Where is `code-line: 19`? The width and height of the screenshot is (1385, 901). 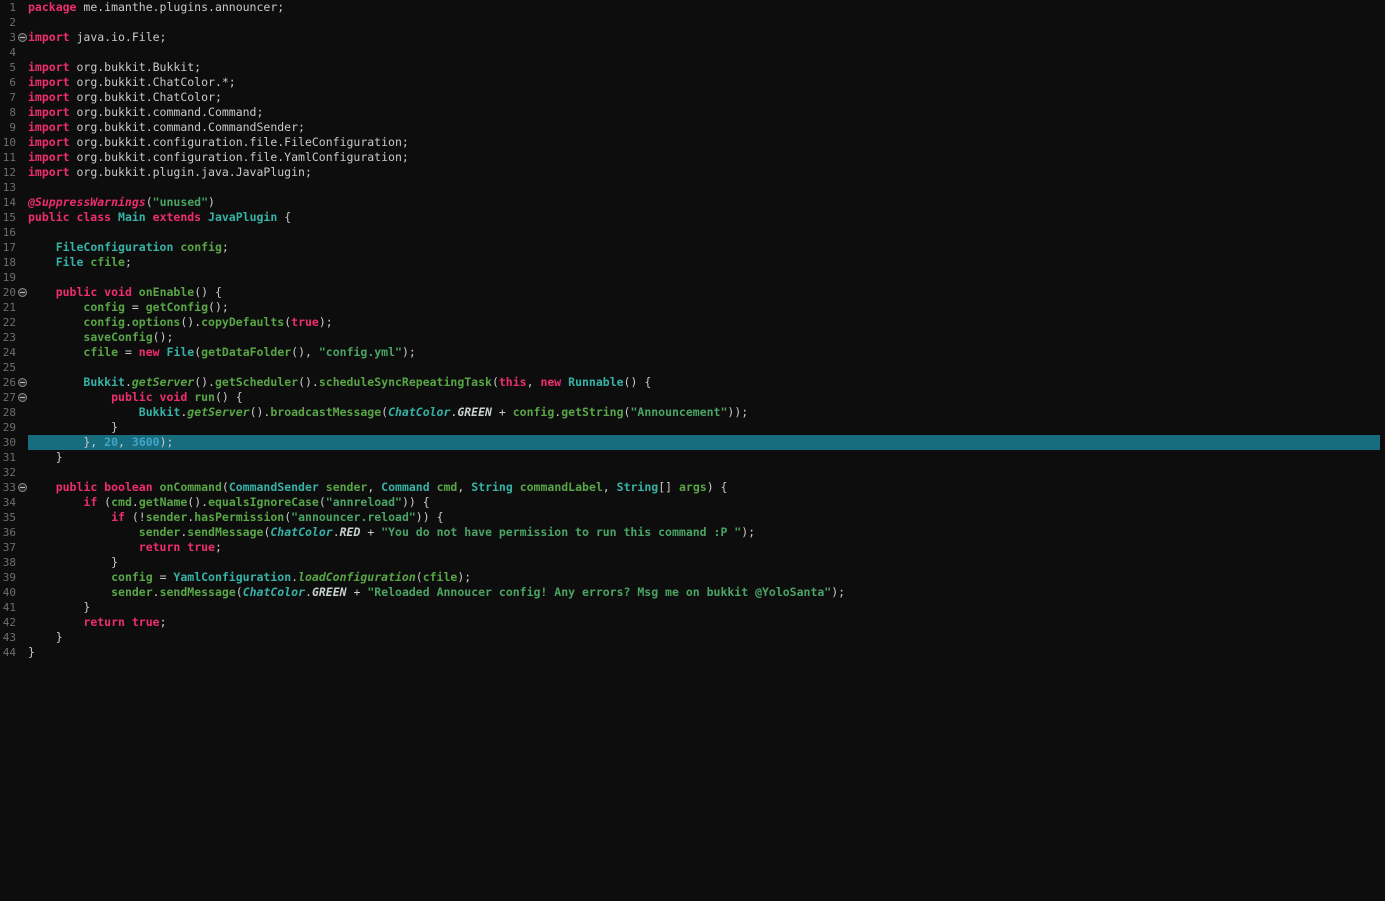 code-line: 19 is located at coordinates (692, 277).